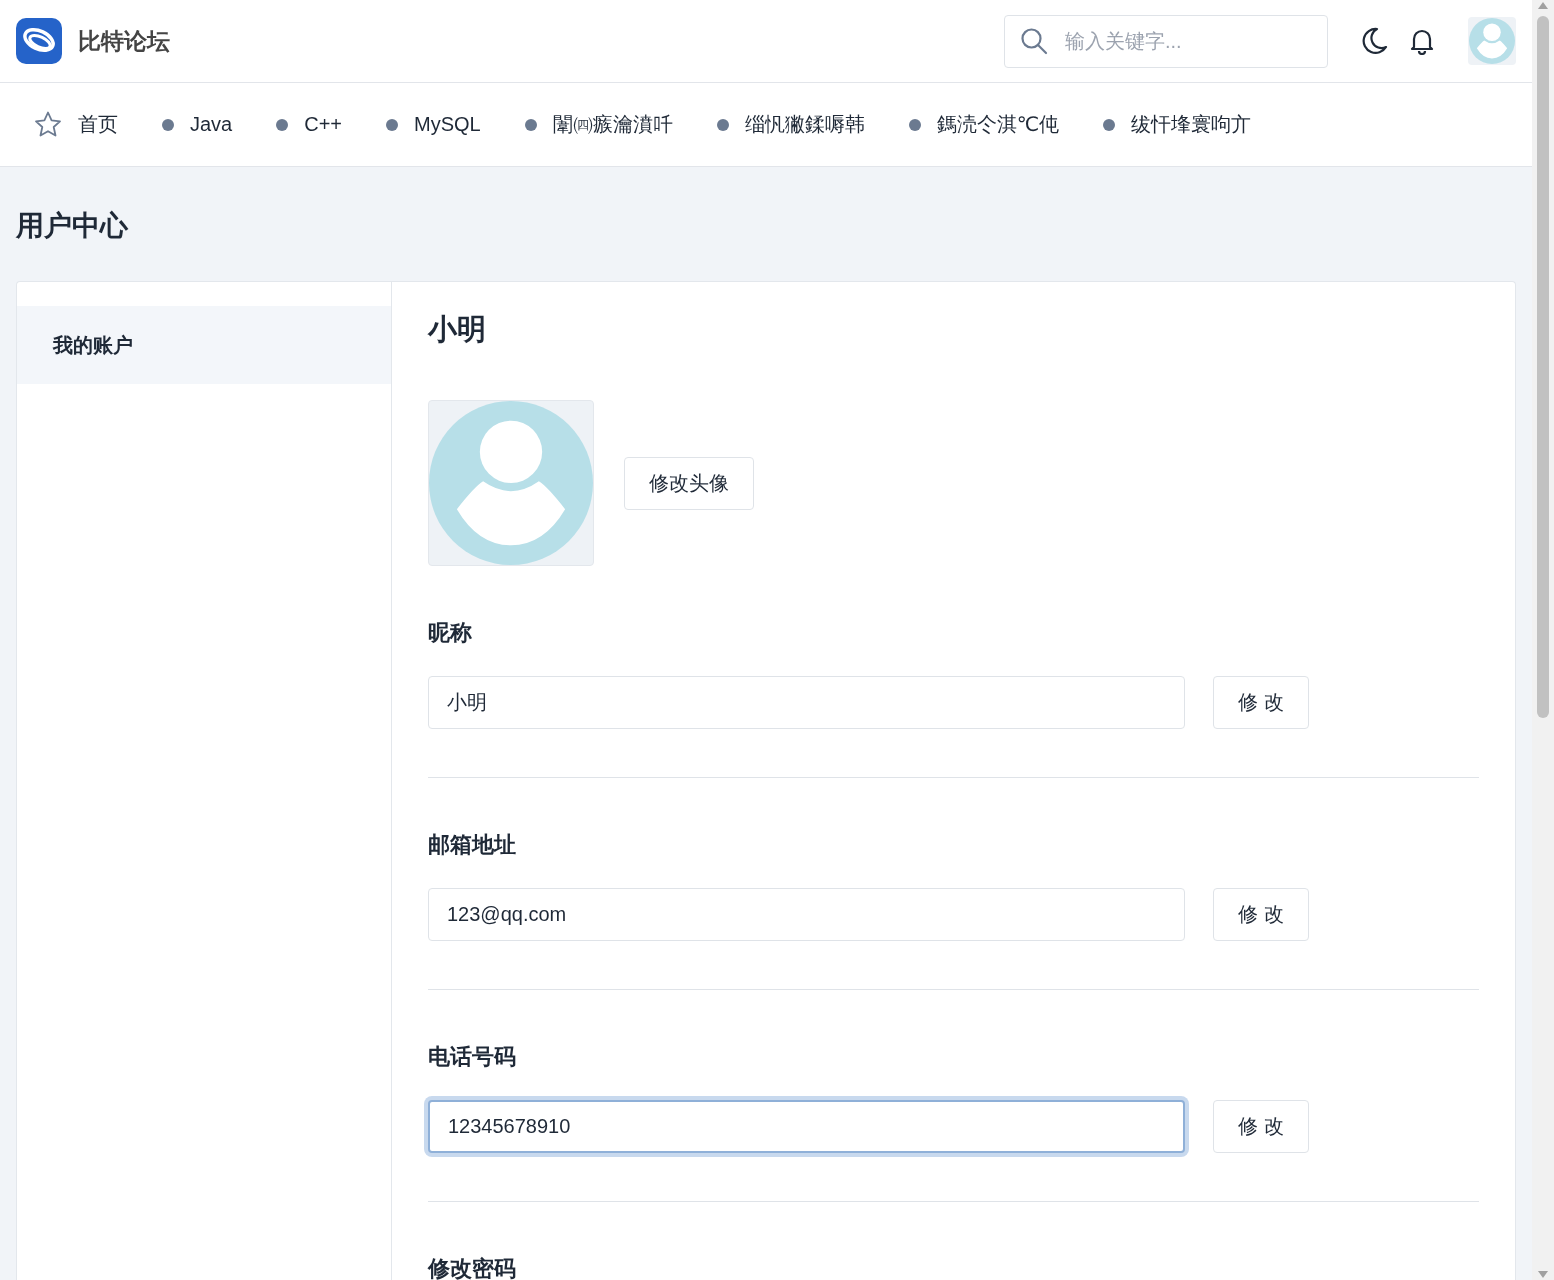 This screenshot has height=1280, width=1554. What do you see at coordinates (1422, 41) in the screenshot?
I see `notification-bell-icon` at bounding box center [1422, 41].